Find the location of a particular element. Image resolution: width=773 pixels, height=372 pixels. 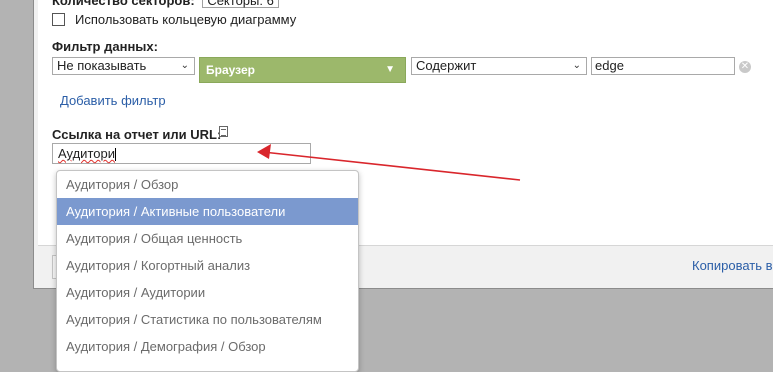

filter-show-value: Не показывать is located at coordinates (102, 65).